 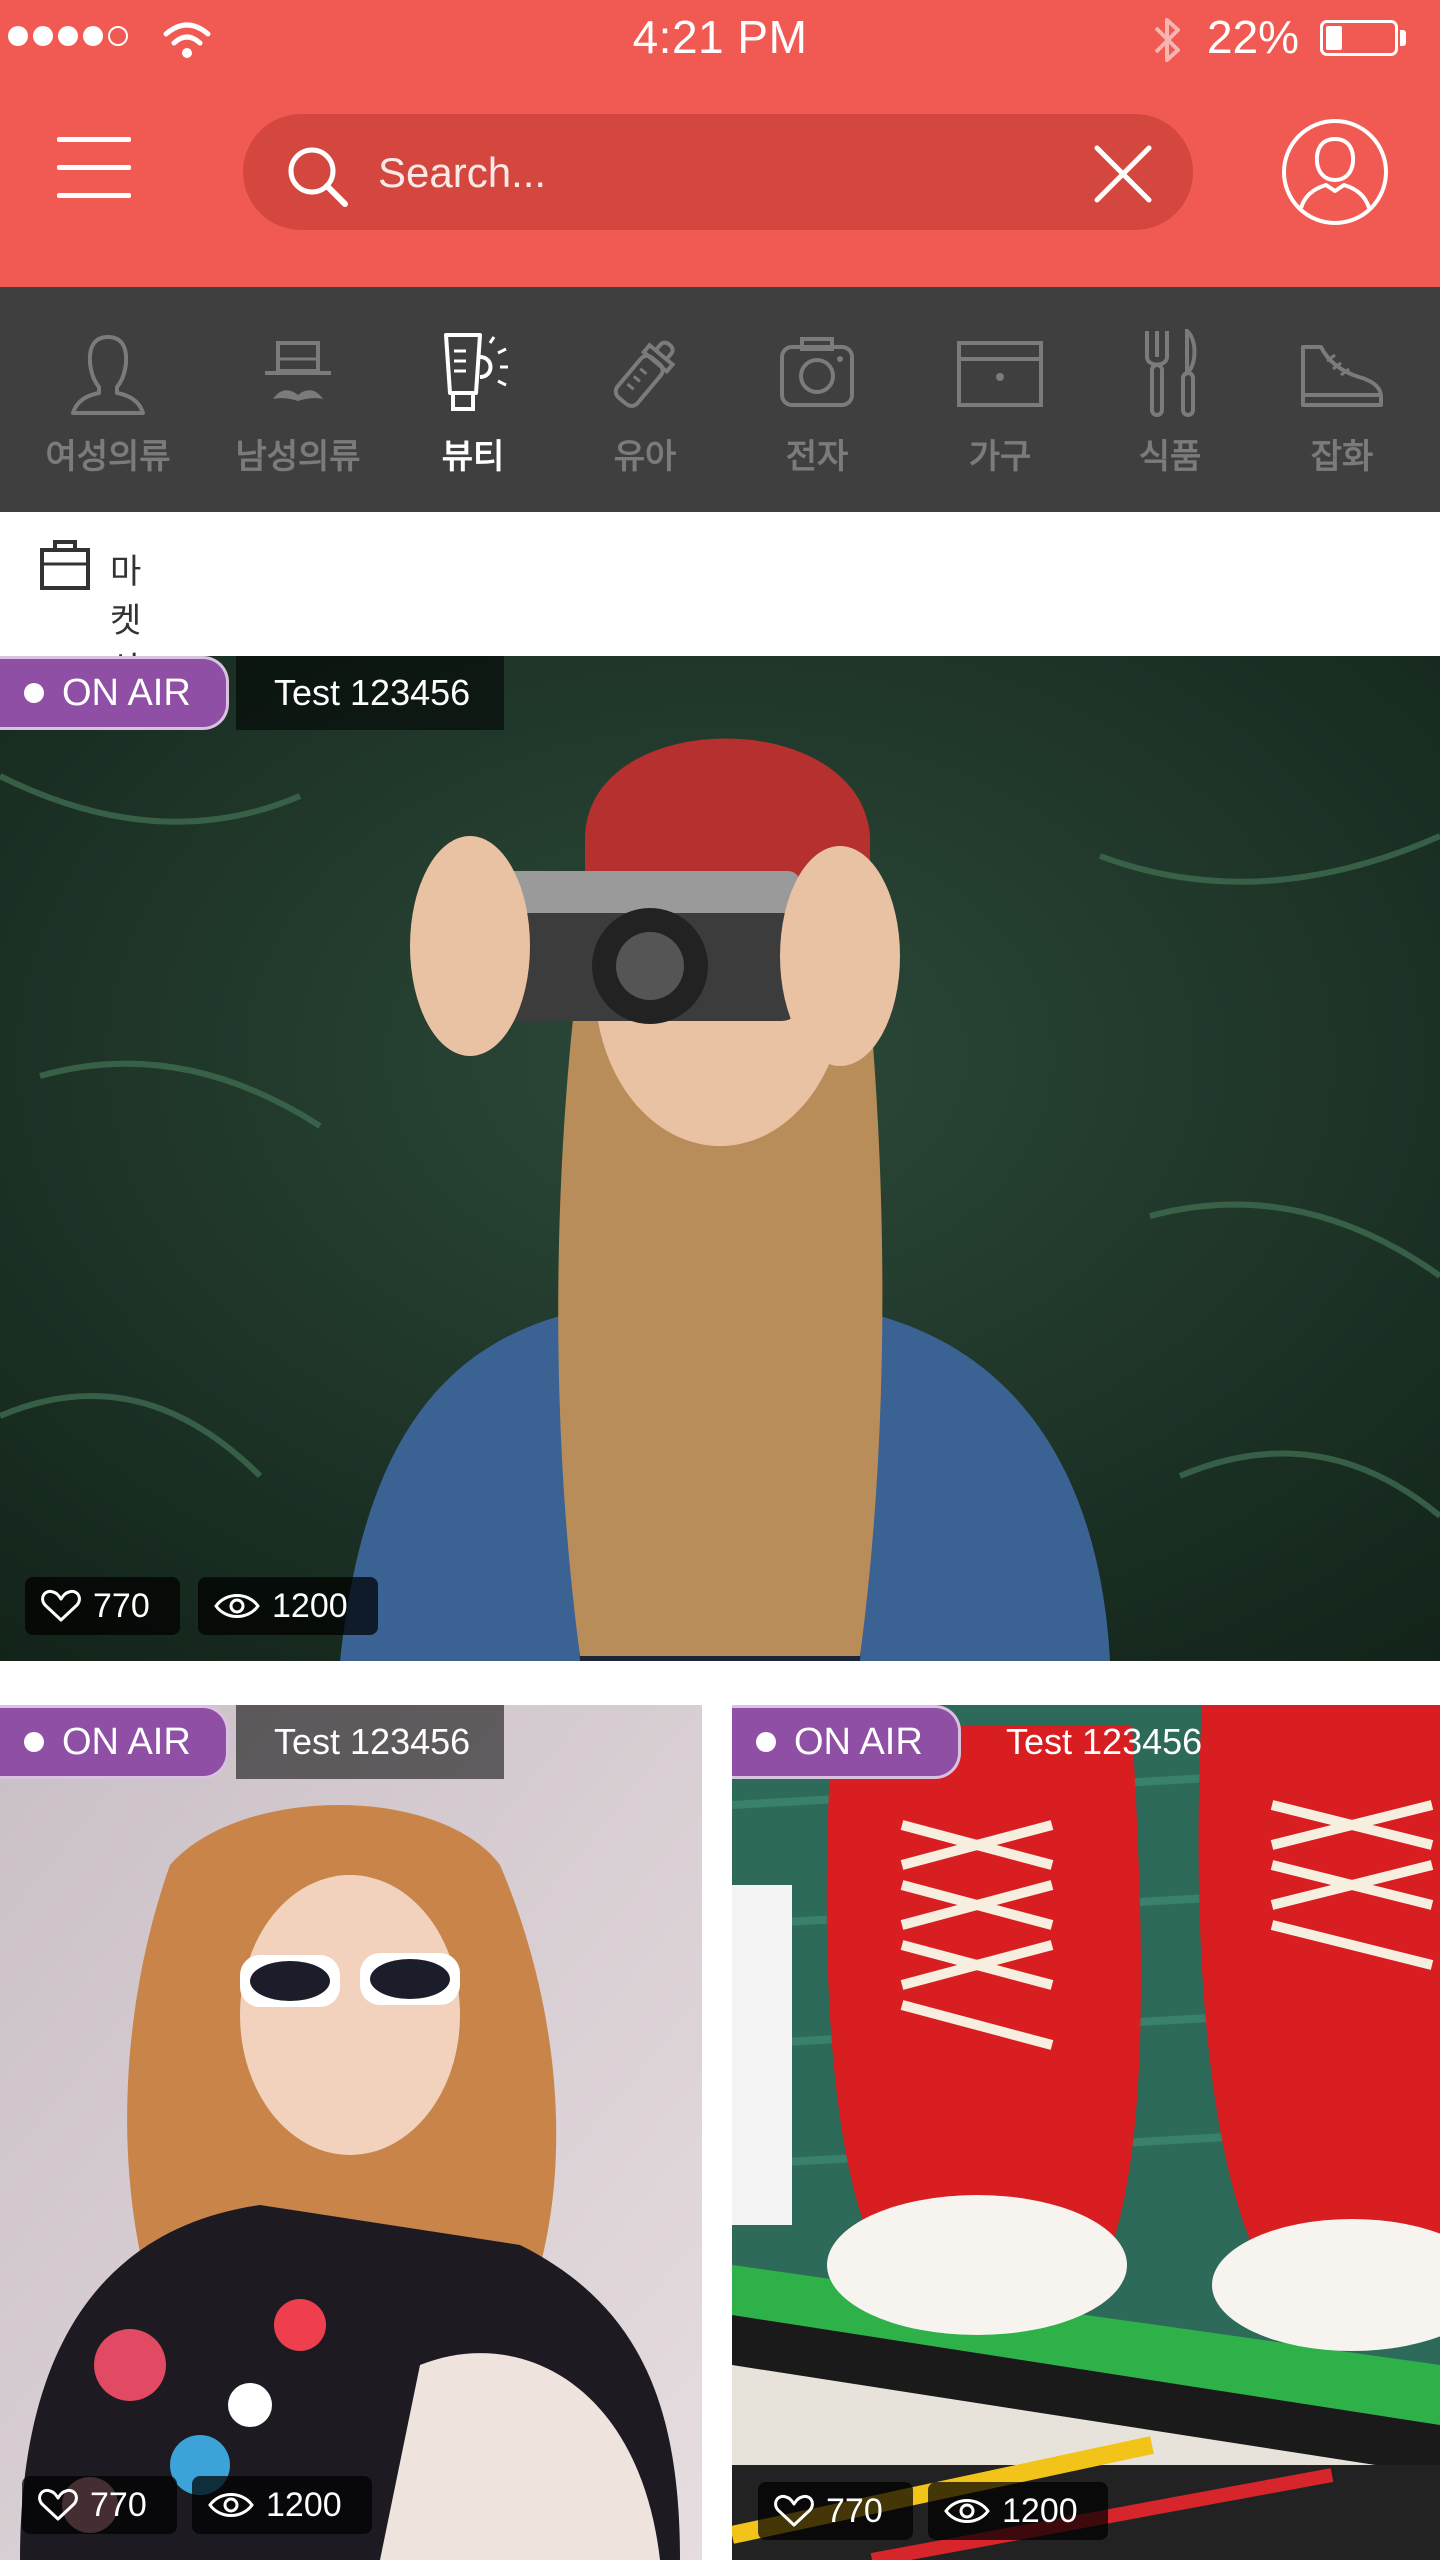 What do you see at coordinates (1403, 38) in the screenshot?
I see `battery-tip` at bounding box center [1403, 38].